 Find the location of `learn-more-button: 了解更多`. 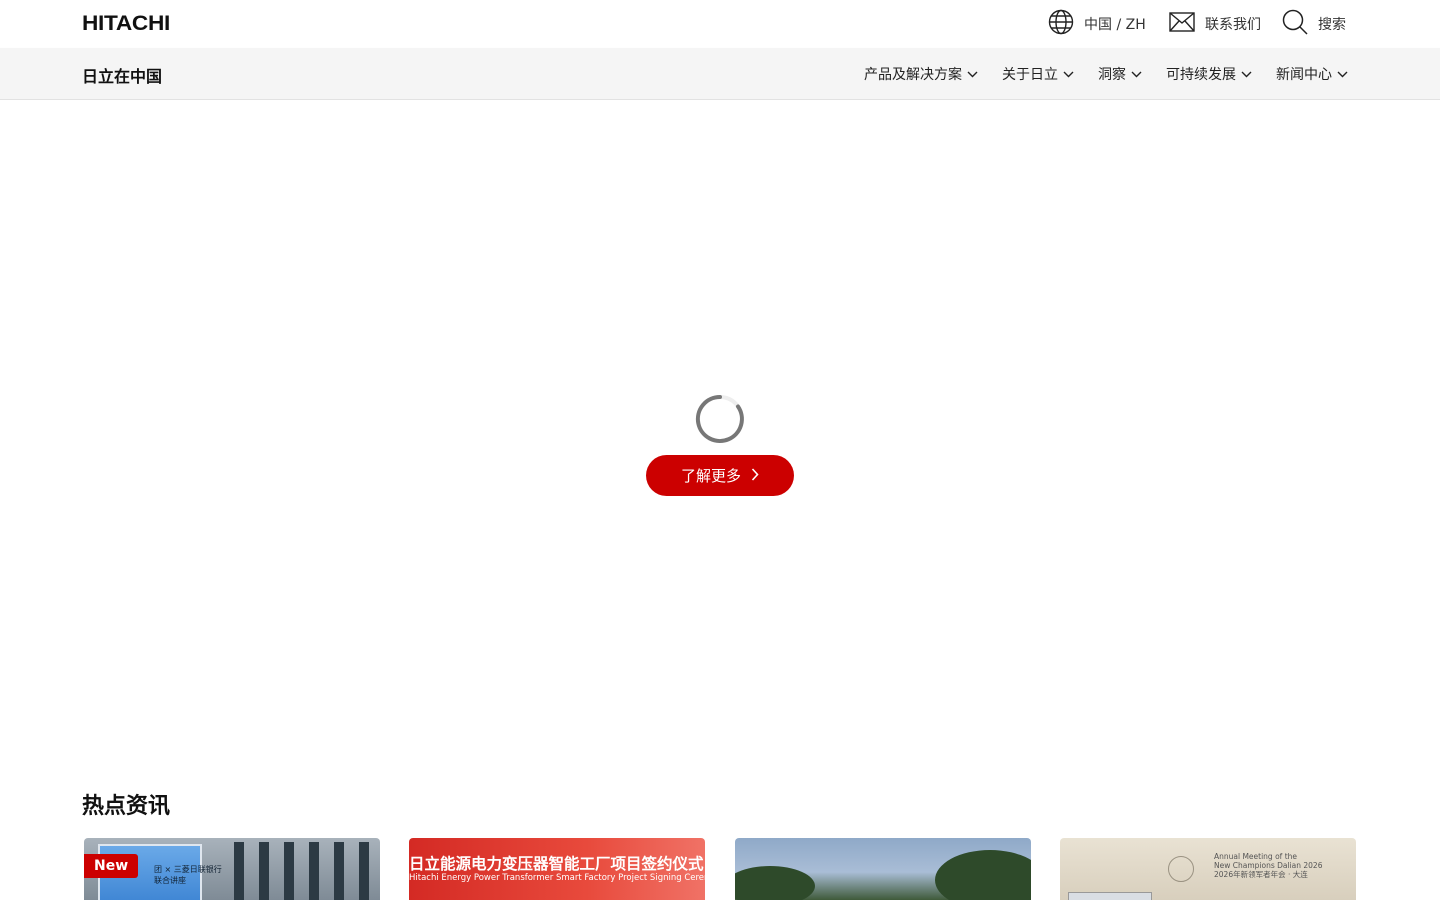

learn-more-button: 了解更多 is located at coordinates (720, 475).